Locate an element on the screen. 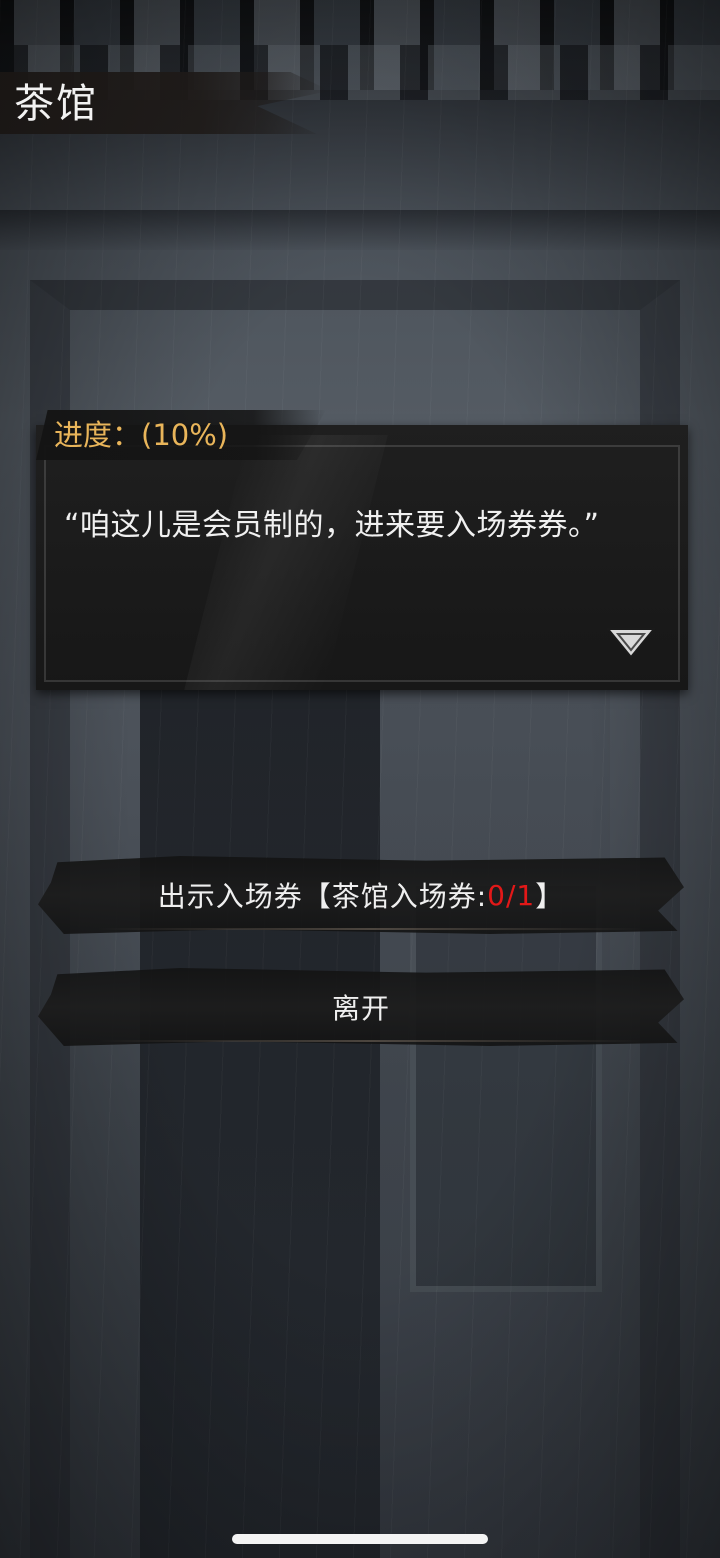 The height and width of the screenshot is (1558, 720). show-ticket-text: 出示入场券【茶馆入场券: is located at coordinates (322, 896).